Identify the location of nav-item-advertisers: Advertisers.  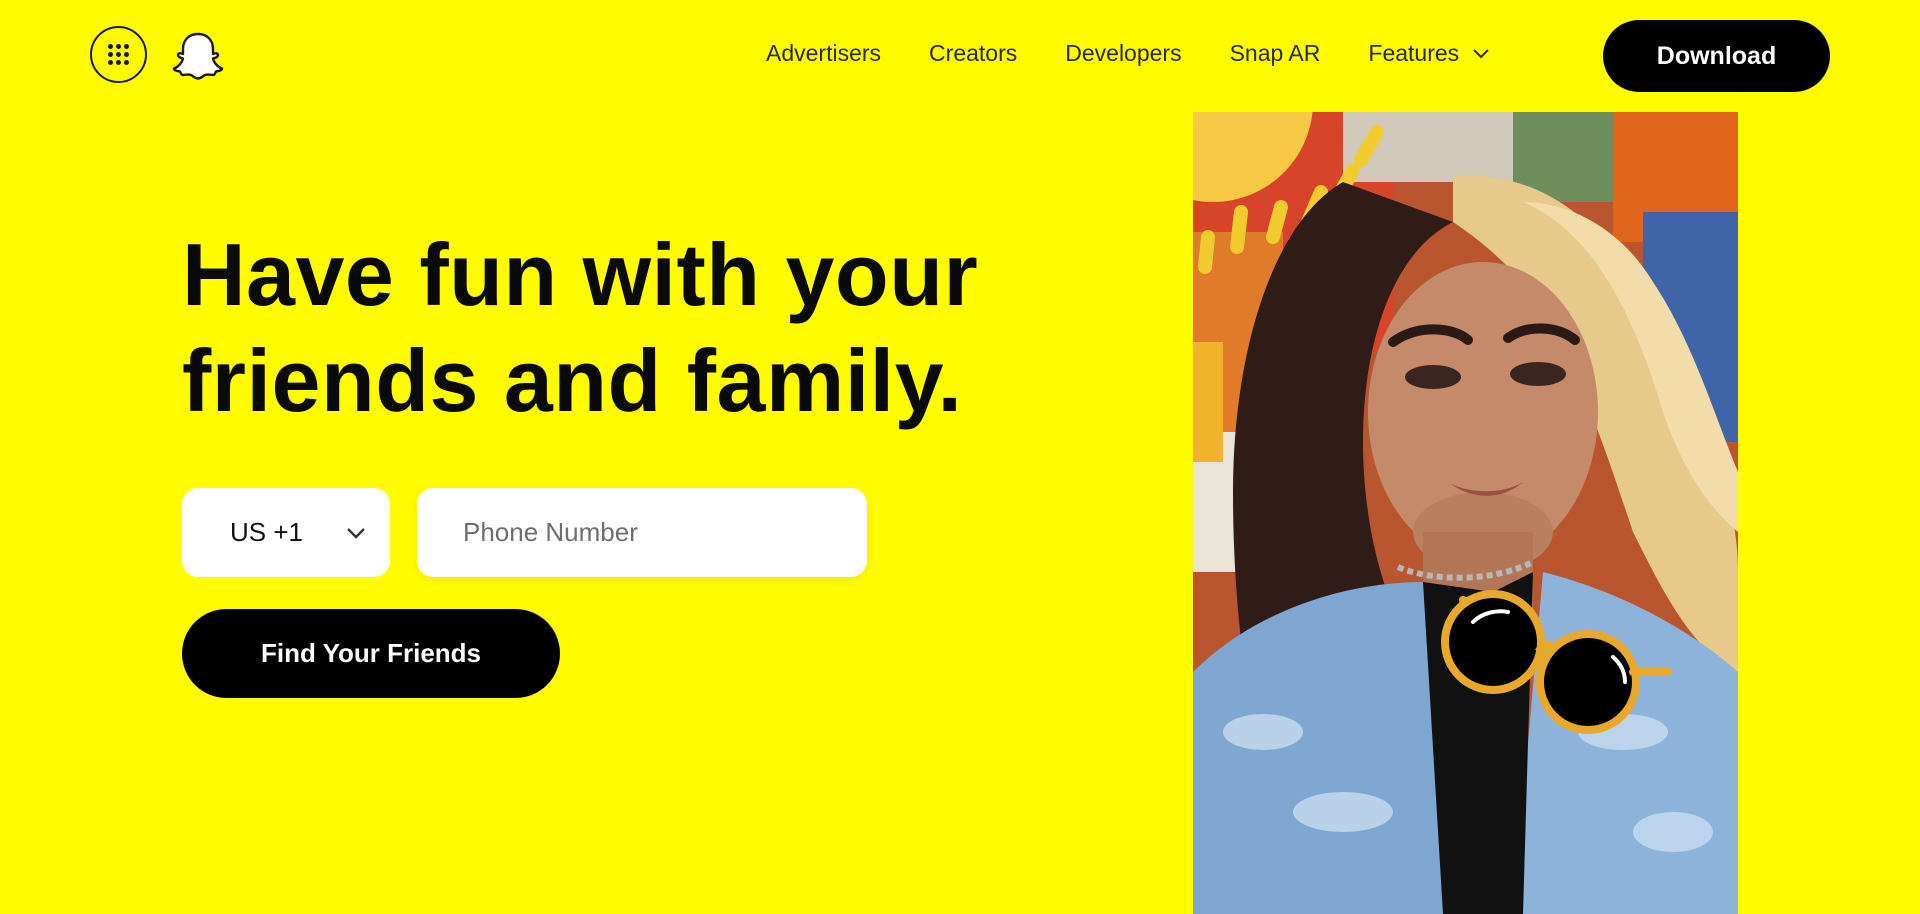
(823, 53).